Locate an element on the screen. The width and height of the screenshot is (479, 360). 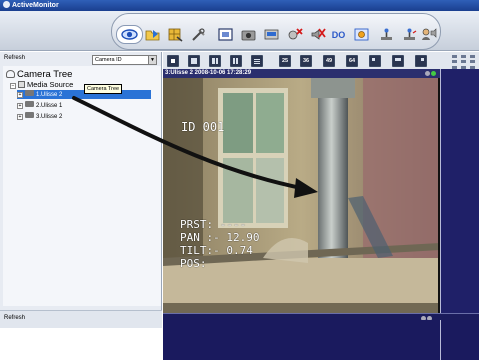
tree-title-label: Camera Tree is located at coordinates (45, 74).